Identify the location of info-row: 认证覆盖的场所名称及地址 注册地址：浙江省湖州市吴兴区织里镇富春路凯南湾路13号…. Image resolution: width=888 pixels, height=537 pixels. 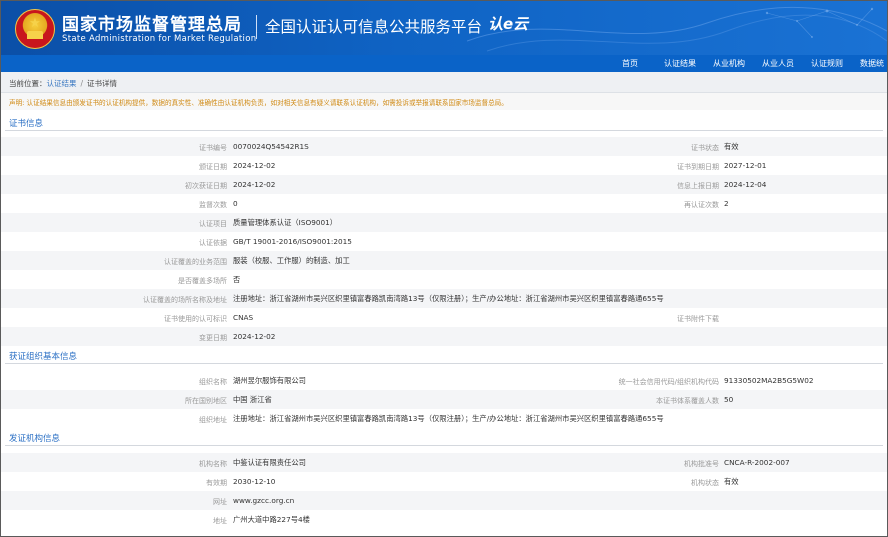
(444, 298).